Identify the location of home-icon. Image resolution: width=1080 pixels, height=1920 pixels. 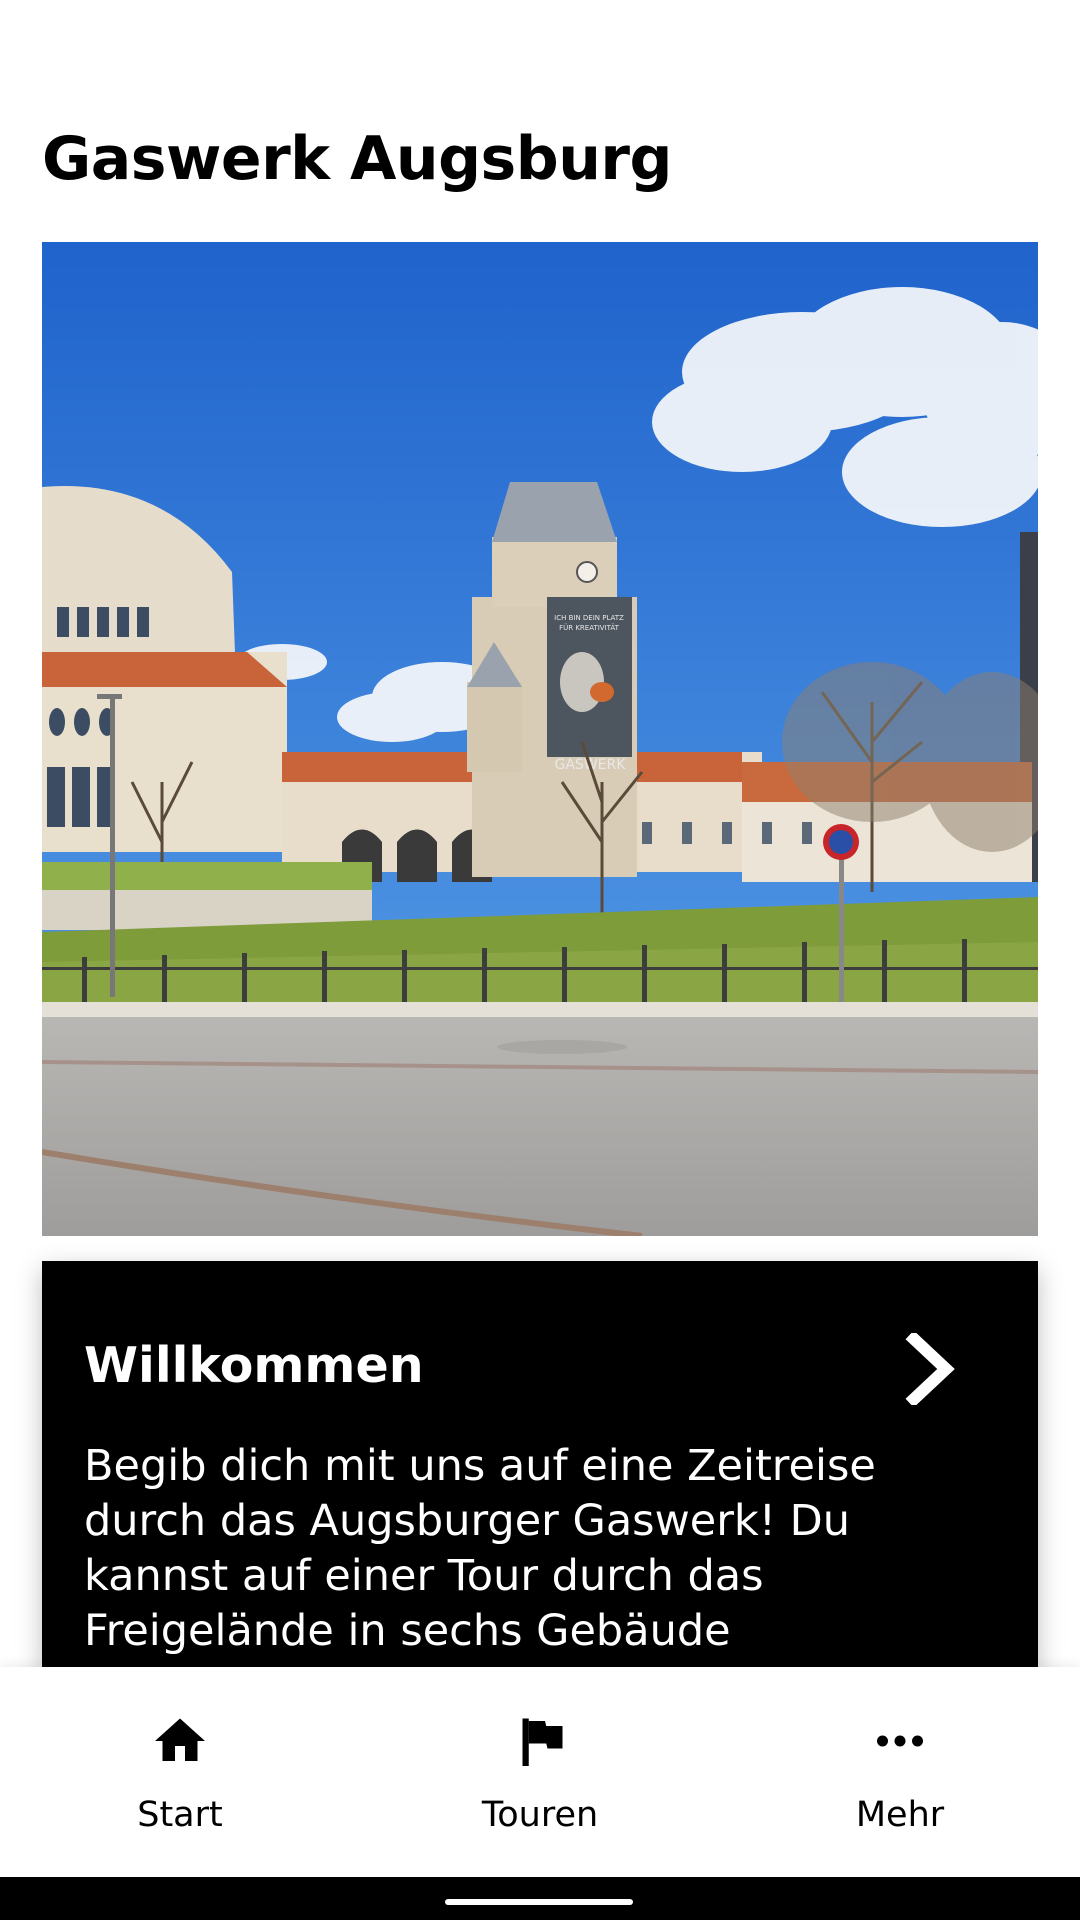
(180, 1739).